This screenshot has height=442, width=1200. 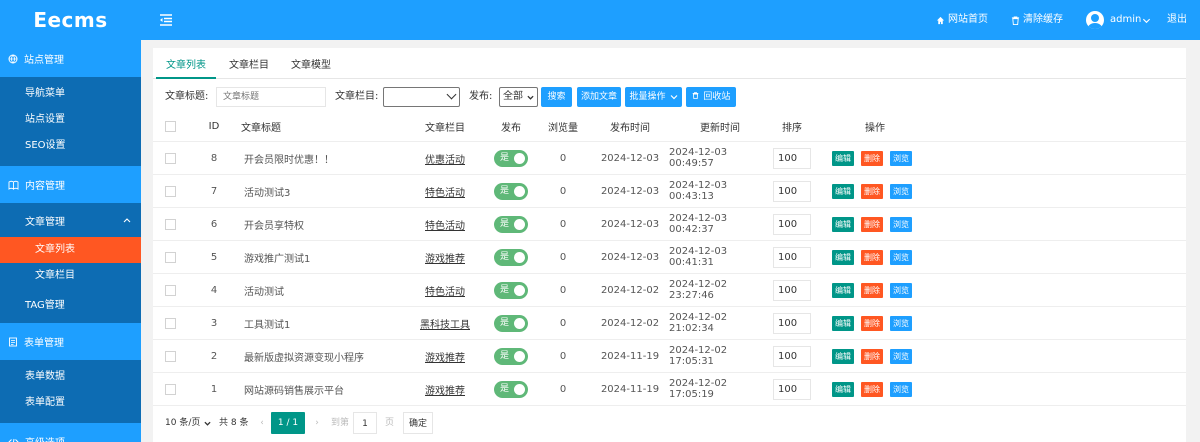 I want to click on goto-page-input: 1, so click(x=365, y=423).